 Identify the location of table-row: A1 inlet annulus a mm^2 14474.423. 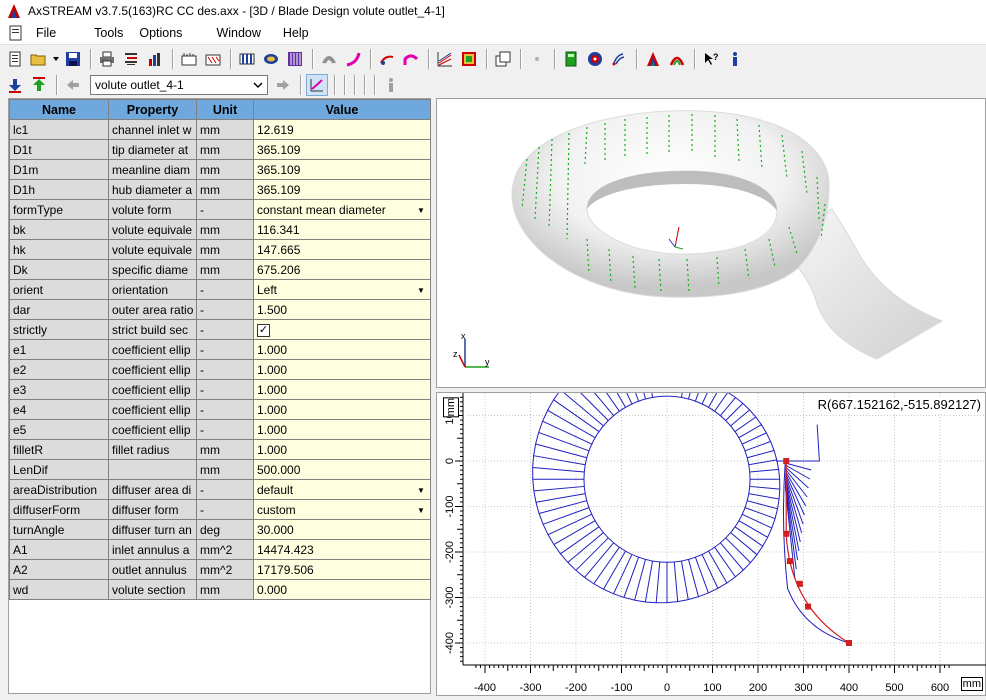
(220, 549).